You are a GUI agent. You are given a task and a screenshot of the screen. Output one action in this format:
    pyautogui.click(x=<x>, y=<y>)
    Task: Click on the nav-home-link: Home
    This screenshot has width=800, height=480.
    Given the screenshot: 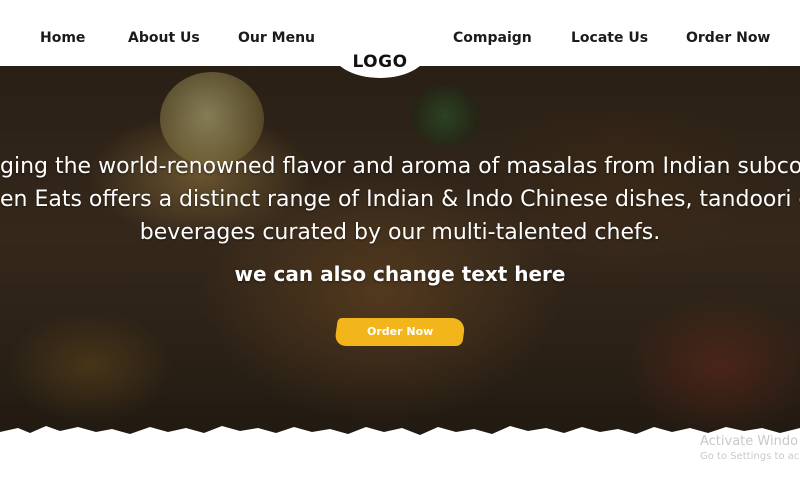 What is the action you would take?
    pyautogui.click(x=62, y=38)
    